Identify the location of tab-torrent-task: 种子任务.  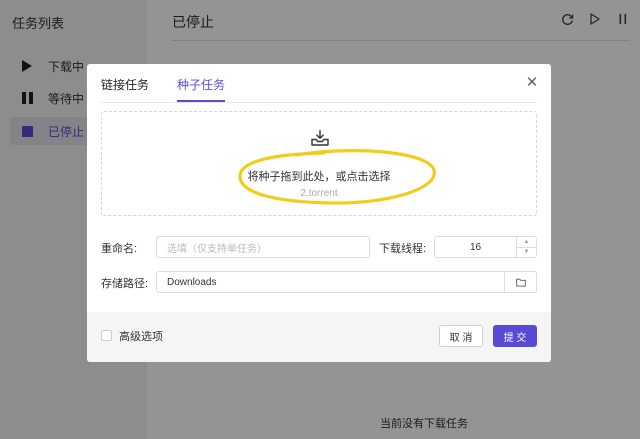
(201, 83).